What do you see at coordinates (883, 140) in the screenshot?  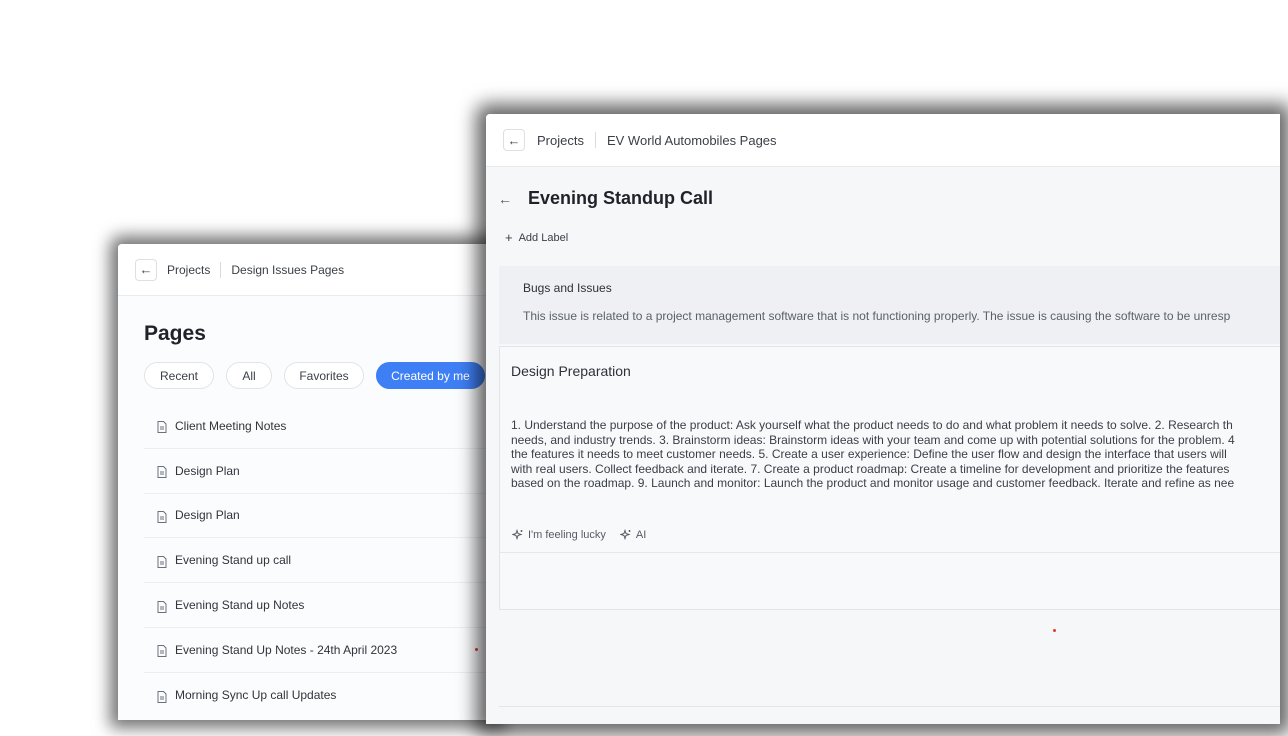 I see `top-bar: ← Projects EV World Automobiles Pages` at bounding box center [883, 140].